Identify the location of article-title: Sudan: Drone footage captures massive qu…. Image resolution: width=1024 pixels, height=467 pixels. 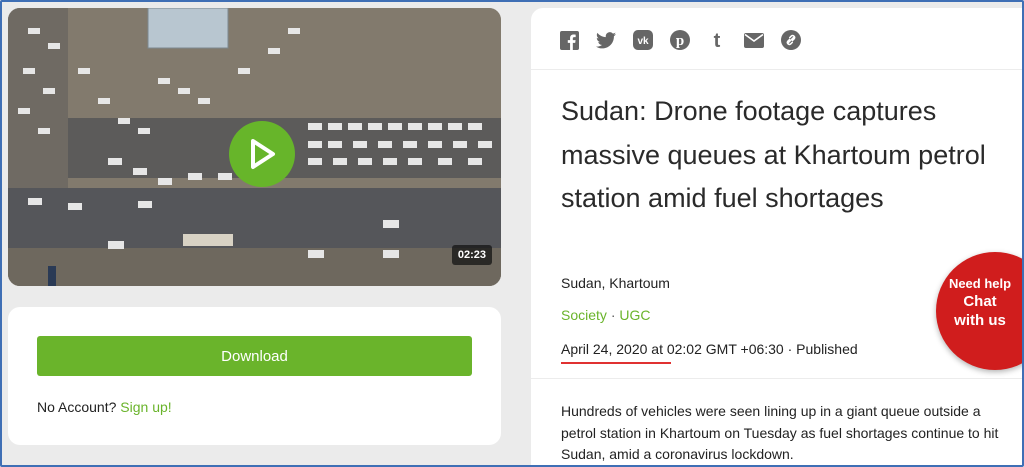
(773, 154).